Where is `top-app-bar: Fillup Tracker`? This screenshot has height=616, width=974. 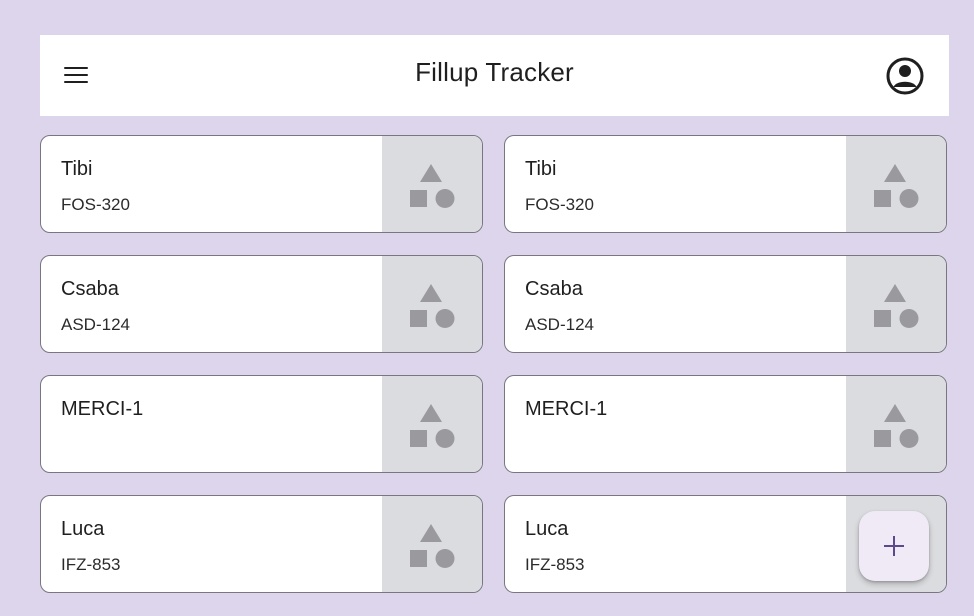 top-app-bar: Fillup Tracker is located at coordinates (494, 75).